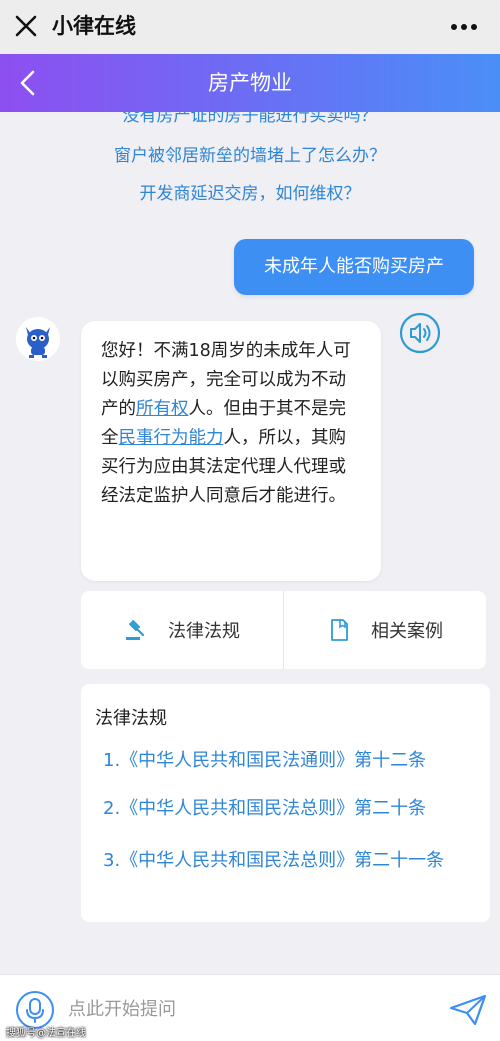 The image size is (500, 1041). Describe the element at coordinates (26, 26) in the screenshot. I see `close-icon` at that location.